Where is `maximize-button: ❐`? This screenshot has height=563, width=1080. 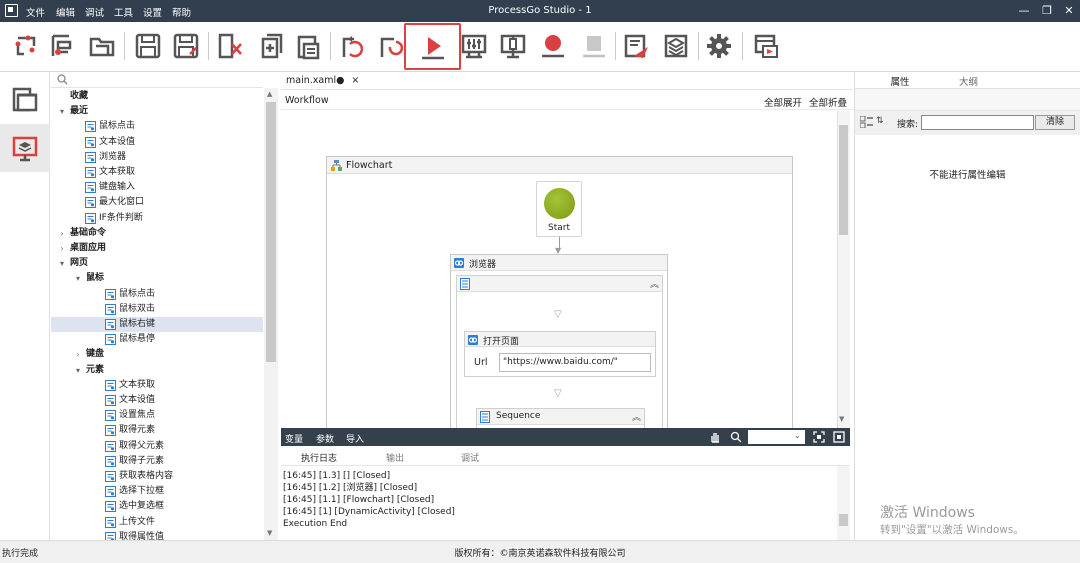
maximize-button: ❐ is located at coordinates (1047, 11).